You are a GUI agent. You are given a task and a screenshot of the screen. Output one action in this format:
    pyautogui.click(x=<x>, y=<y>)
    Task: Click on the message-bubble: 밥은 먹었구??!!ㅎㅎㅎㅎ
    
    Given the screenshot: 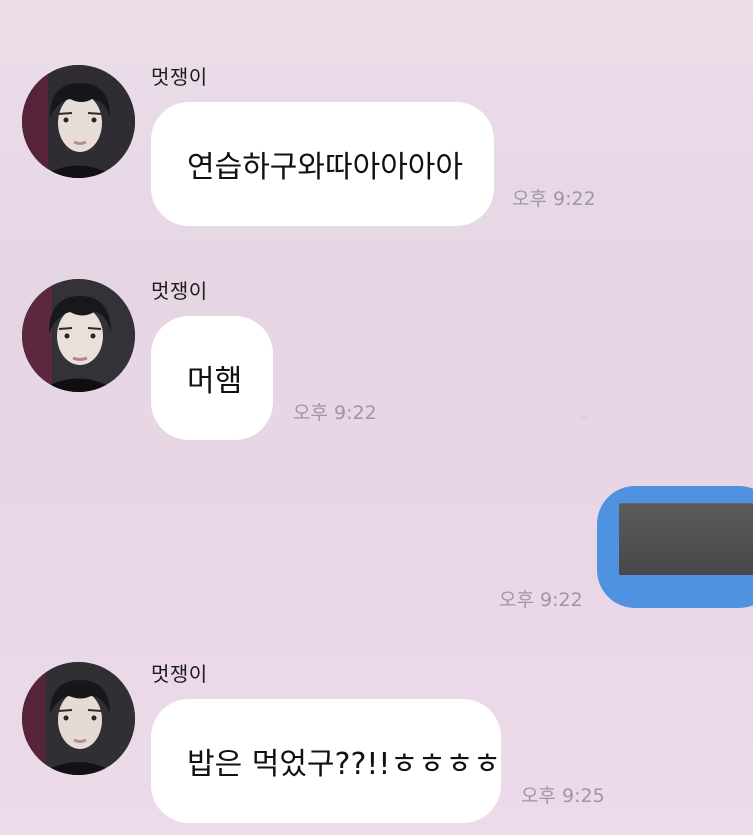 What is the action you would take?
    pyautogui.click(x=326, y=761)
    